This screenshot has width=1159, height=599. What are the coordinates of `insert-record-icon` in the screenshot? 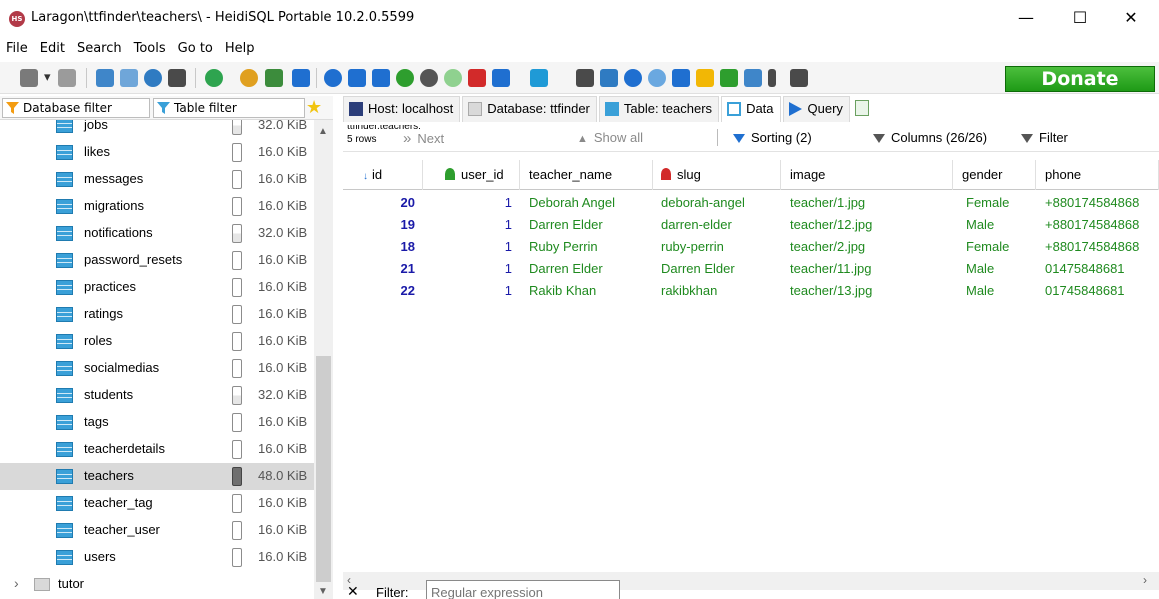 It's located at (405, 78).